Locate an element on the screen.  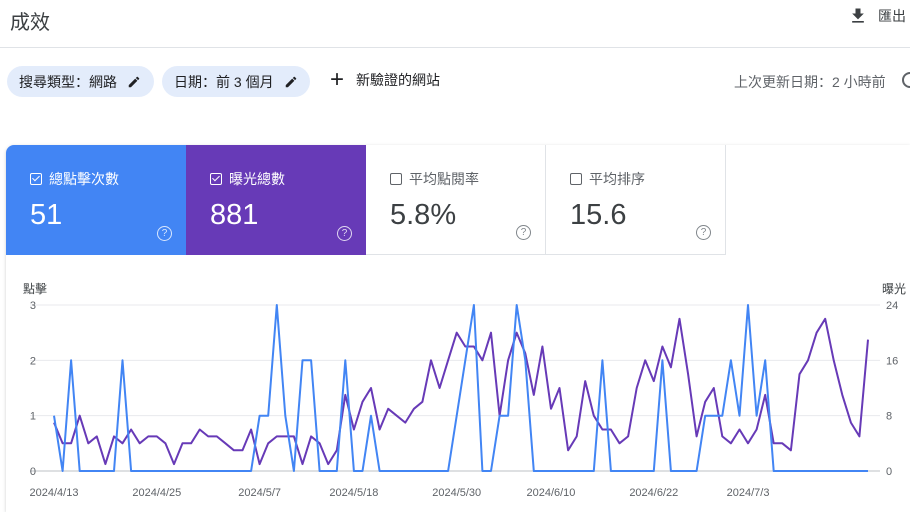
export-label: 匯出 is located at coordinates (892, 16).